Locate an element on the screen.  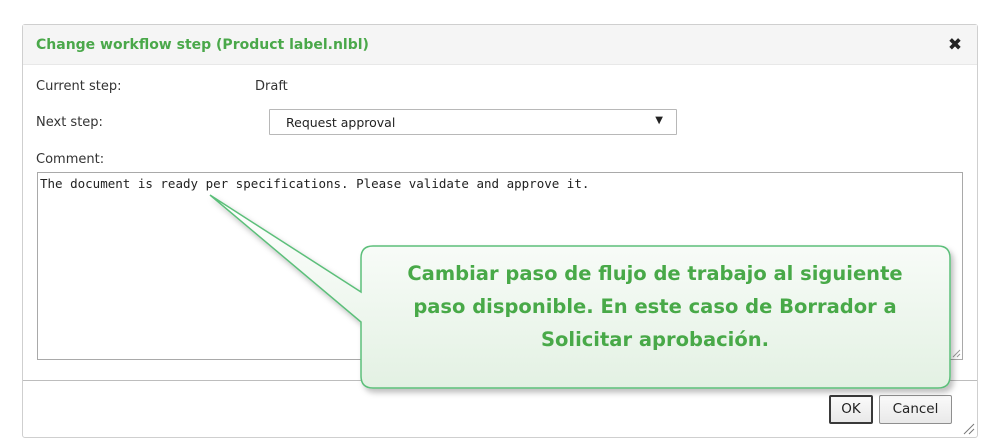
next-step-label: Next step: is located at coordinates (69, 122).